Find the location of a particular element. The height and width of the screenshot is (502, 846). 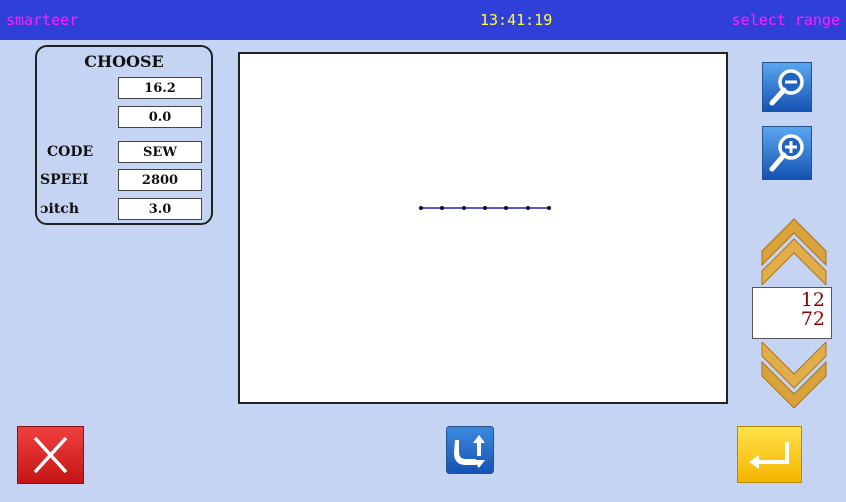

zoom-in-icon is located at coordinates (787, 153).